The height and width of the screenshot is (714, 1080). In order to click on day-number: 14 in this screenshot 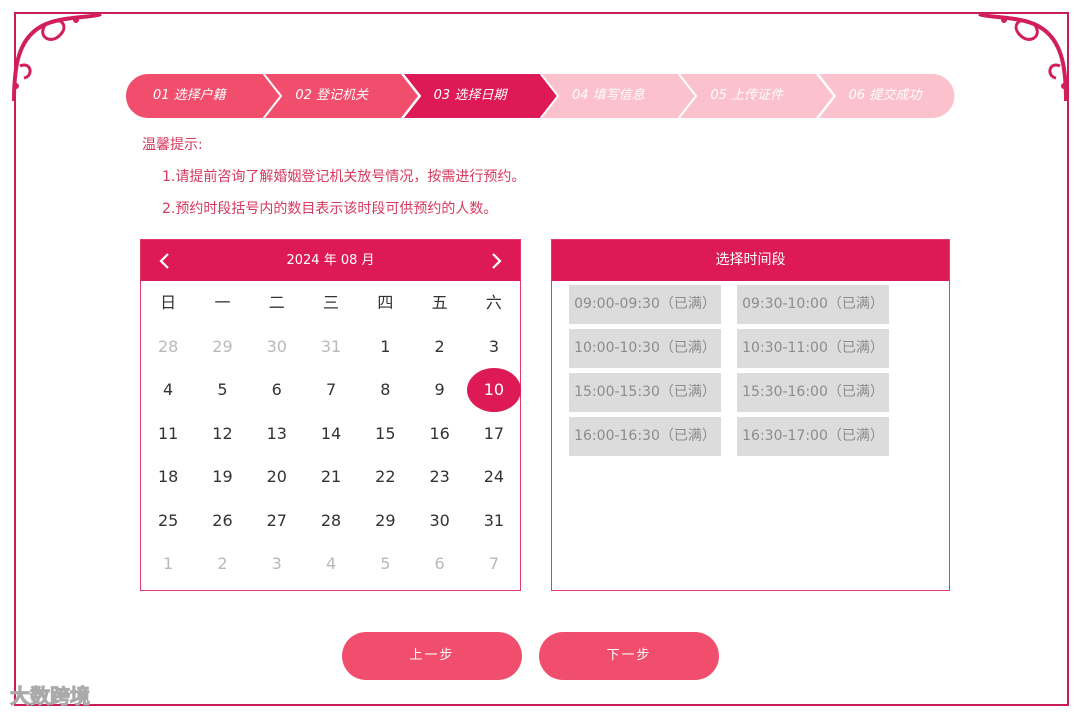, I will do `click(331, 433)`.